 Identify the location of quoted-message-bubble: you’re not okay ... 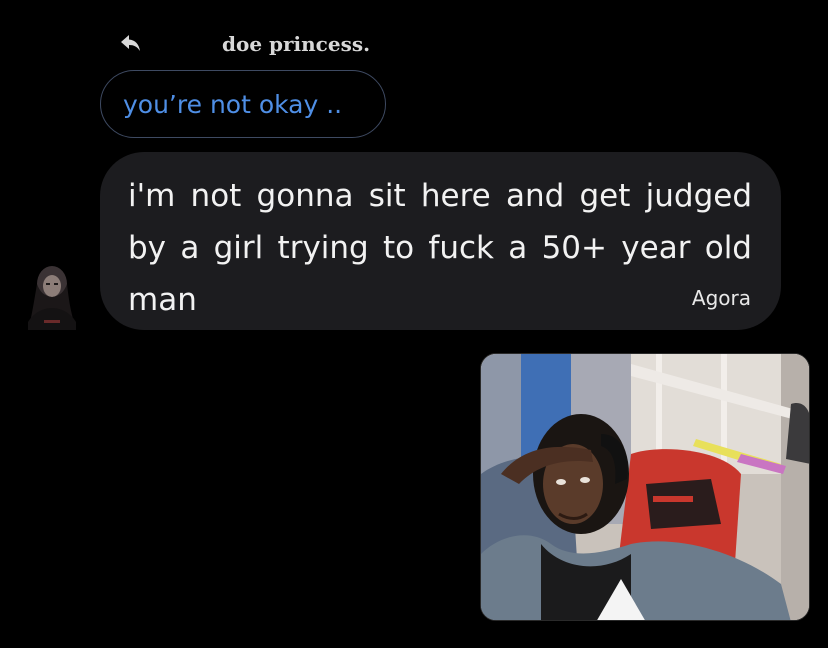
(243, 104).